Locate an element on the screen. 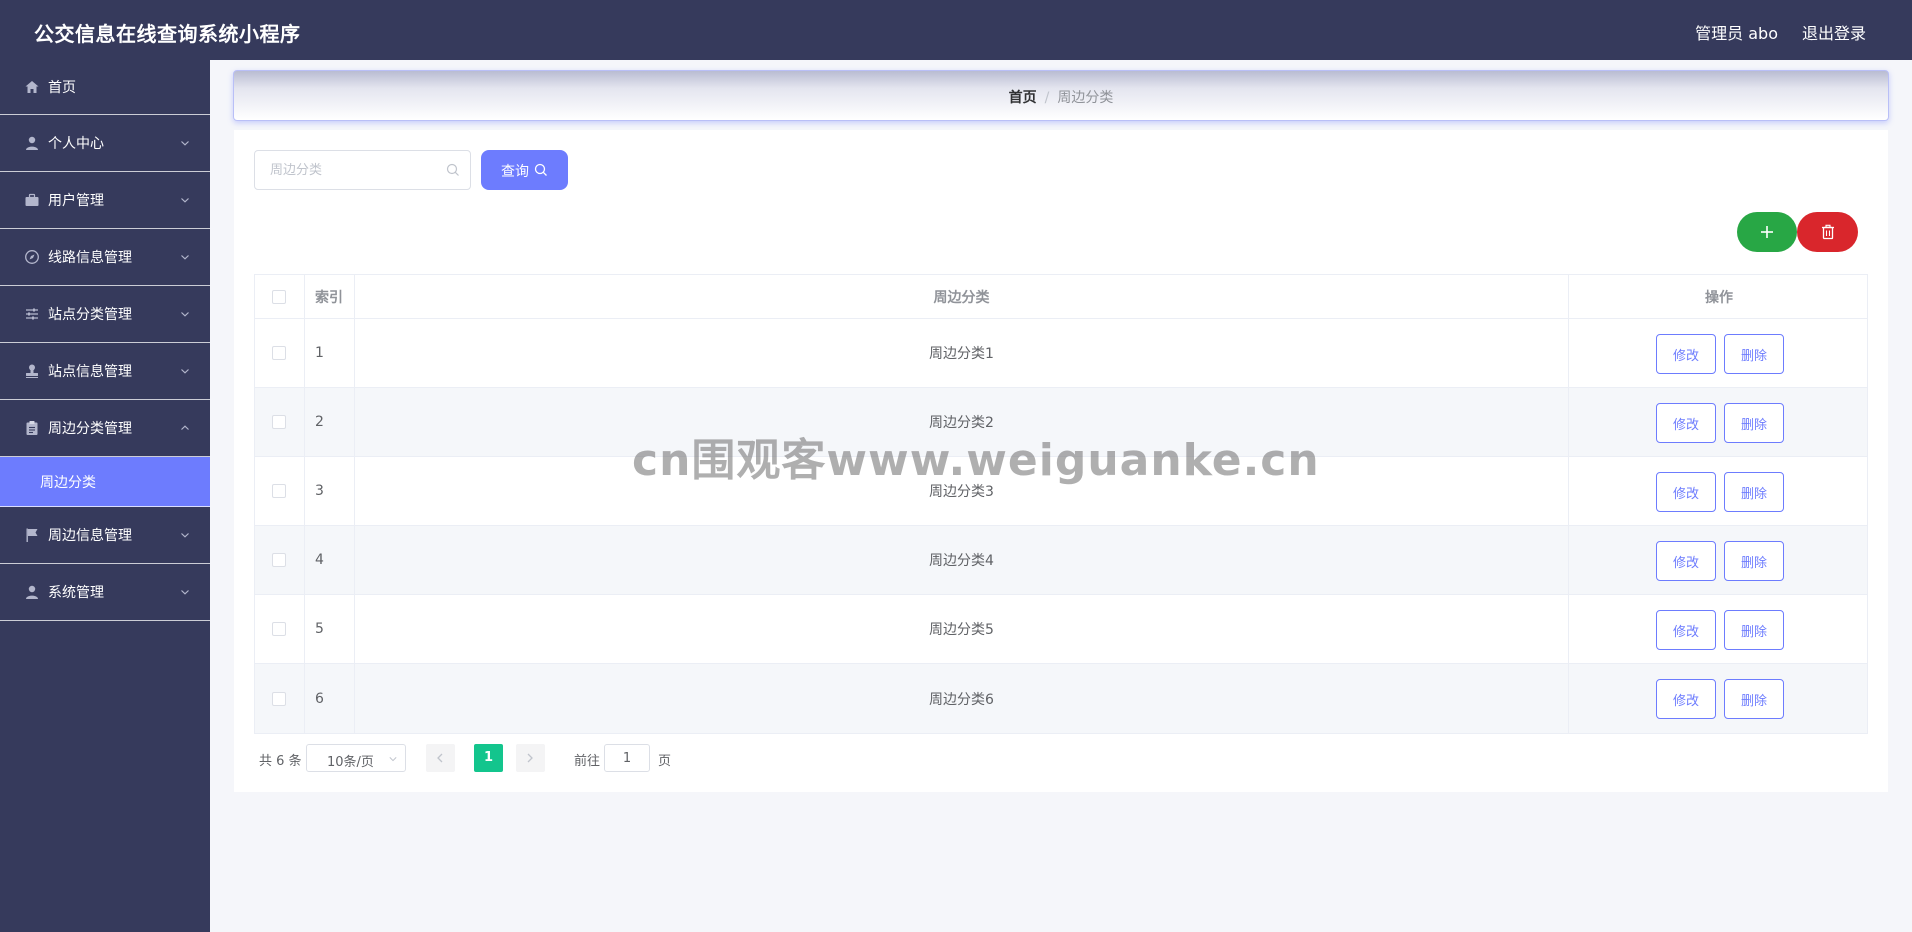 This screenshot has height=932, width=1912. sidebar-item-nearby-categories: 周边分类管理 is located at coordinates (105, 428).